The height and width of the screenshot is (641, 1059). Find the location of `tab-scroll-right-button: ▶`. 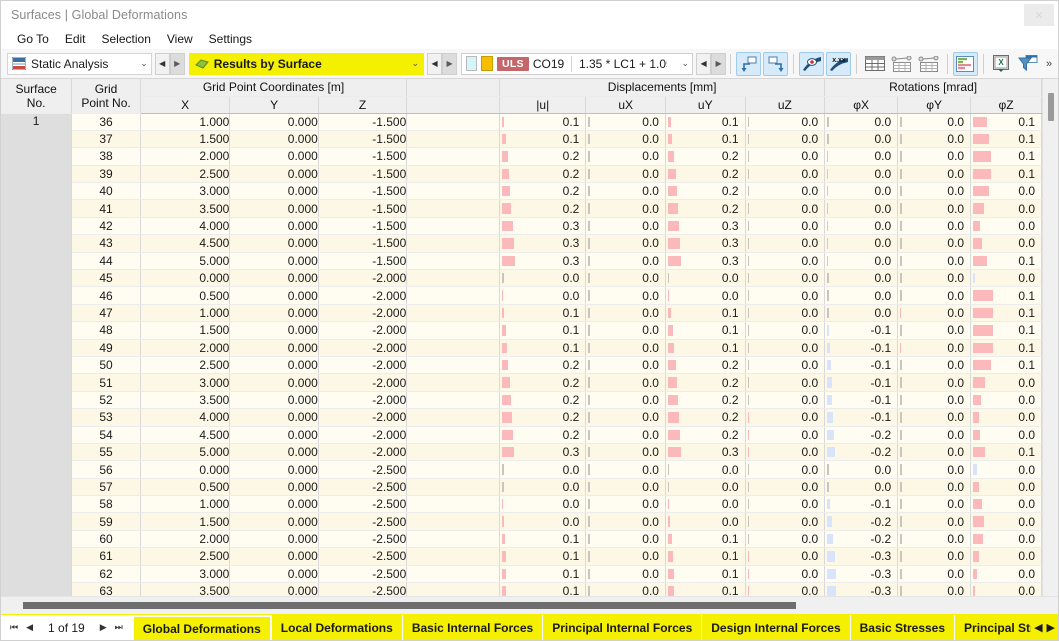

tab-scroll-right-button: ▶ is located at coordinates (1051, 627).